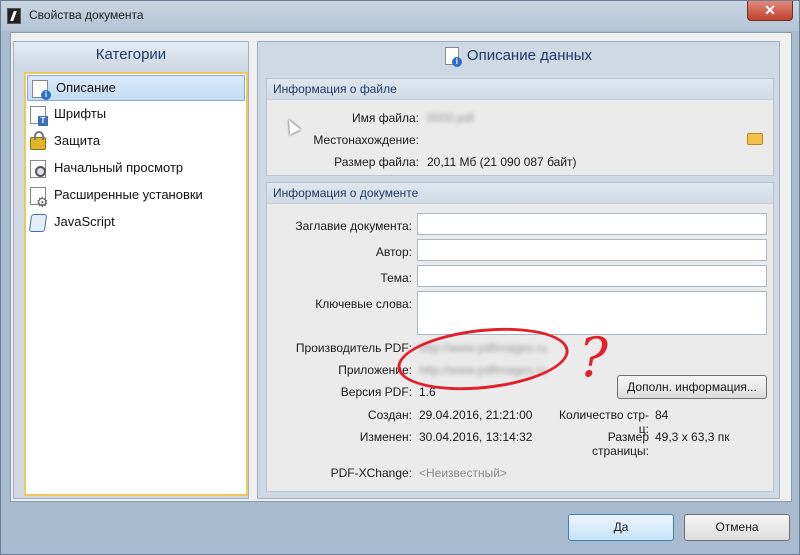  What do you see at coordinates (131, 55) in the screenshot?
I see `categories-header: Категории` at bounding box center [131, 55].